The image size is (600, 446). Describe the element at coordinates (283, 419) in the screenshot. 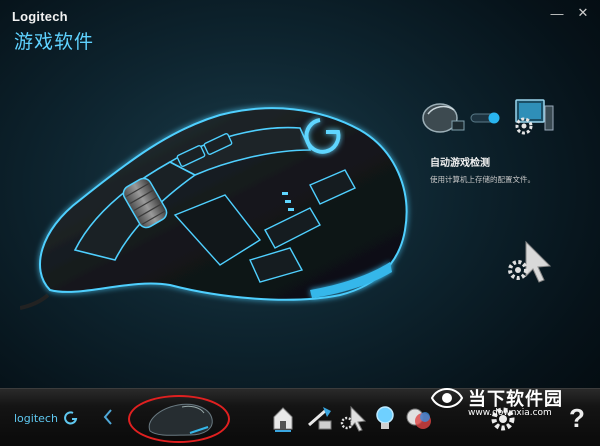

I see `home-icon` at that location.